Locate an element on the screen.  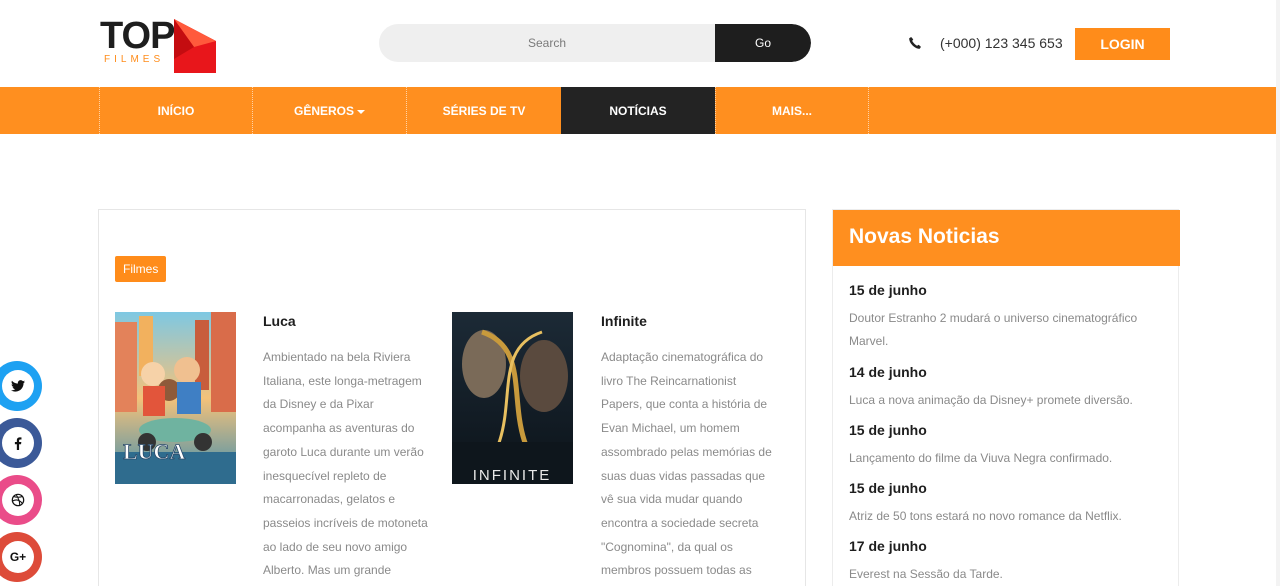
movie-poster-infinite: INFINITE is located at coordinates (512, 398).